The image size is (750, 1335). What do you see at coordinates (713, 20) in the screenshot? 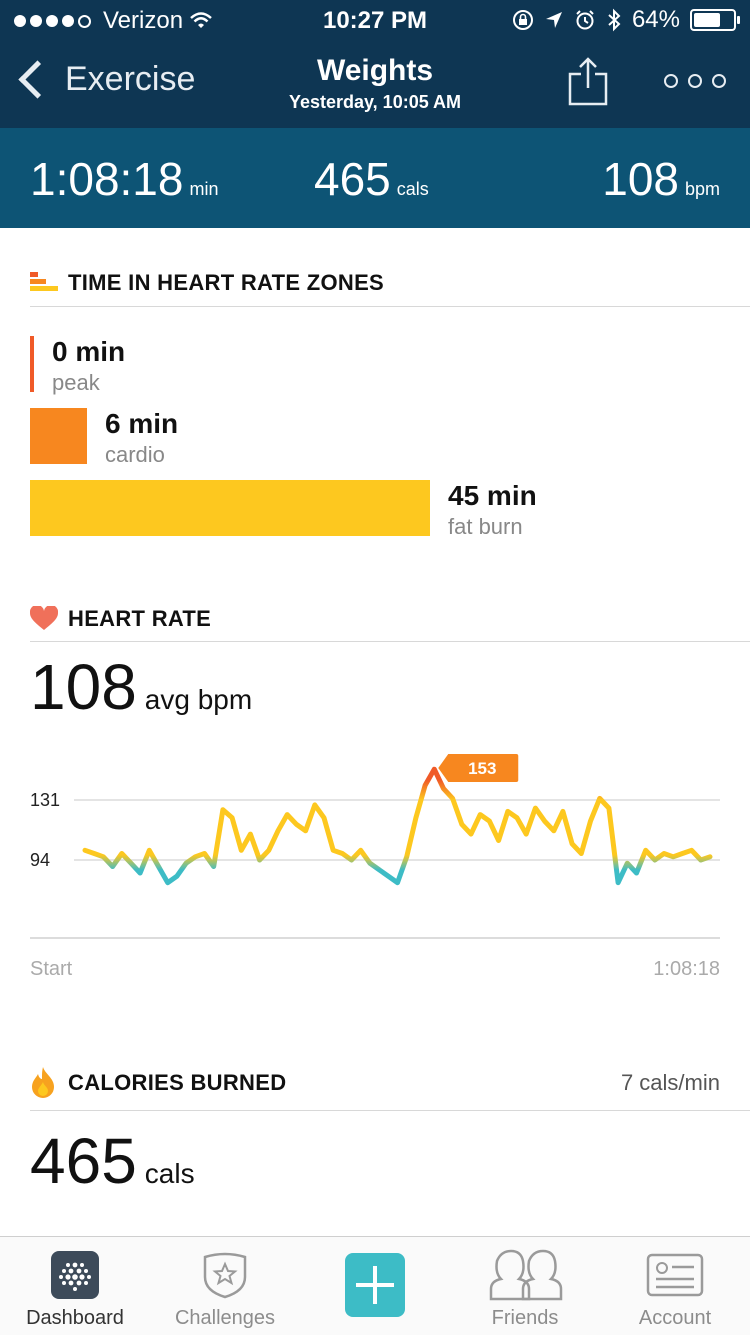
I see `battery-icon` at bounding box center [713, 20].